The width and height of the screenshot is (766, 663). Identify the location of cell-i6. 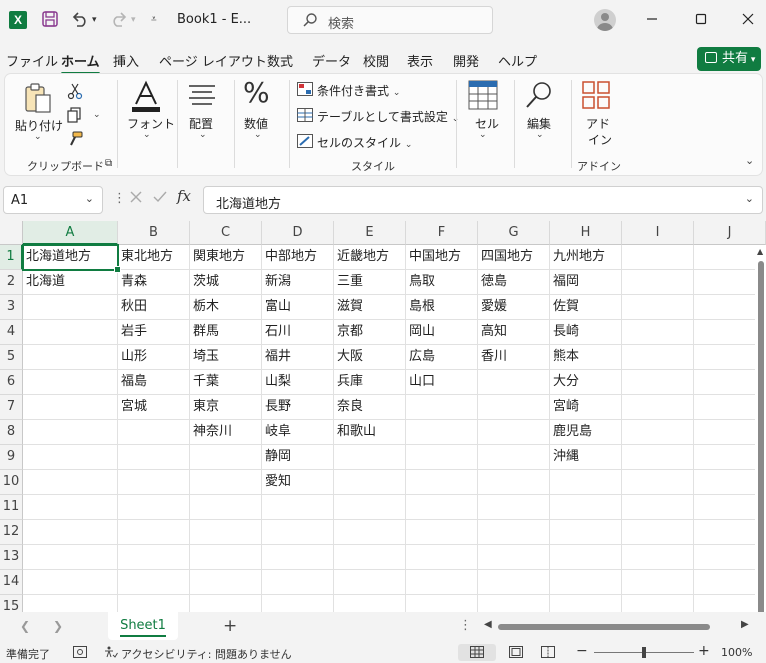
(658, 382).